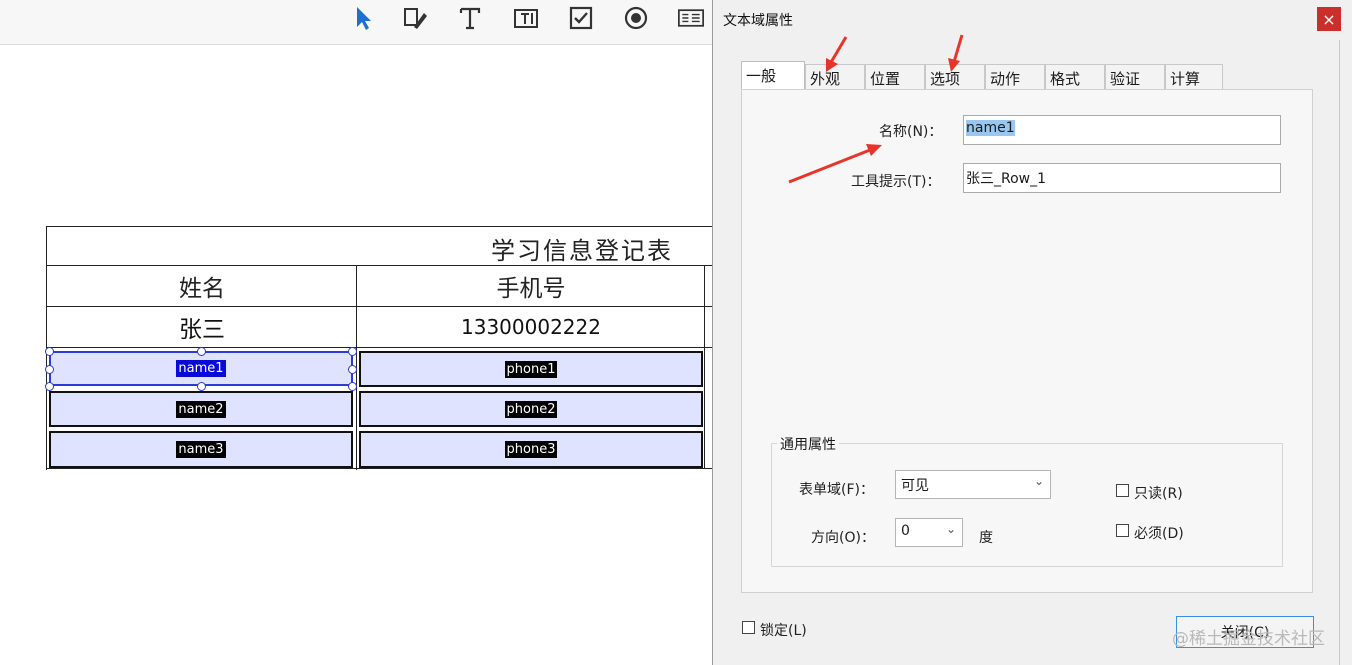 This screenshot has width=1352, height=665. Describe the element at coordinates (1122, 490) in the screenshot. I see `readonly-checkbox` at that location.